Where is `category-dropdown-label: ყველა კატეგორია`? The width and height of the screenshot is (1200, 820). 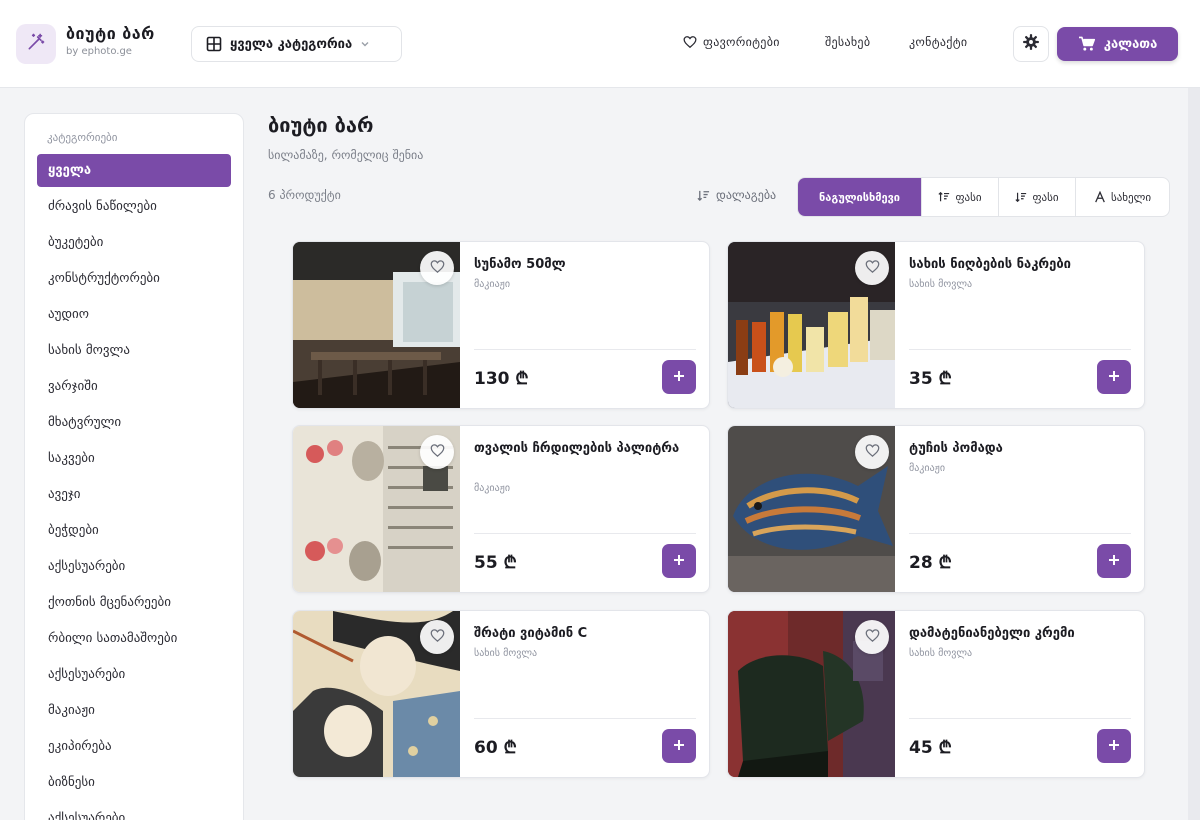
category-dropdown-label: ყველა კატეგორია is located at coordinates (291, 44).